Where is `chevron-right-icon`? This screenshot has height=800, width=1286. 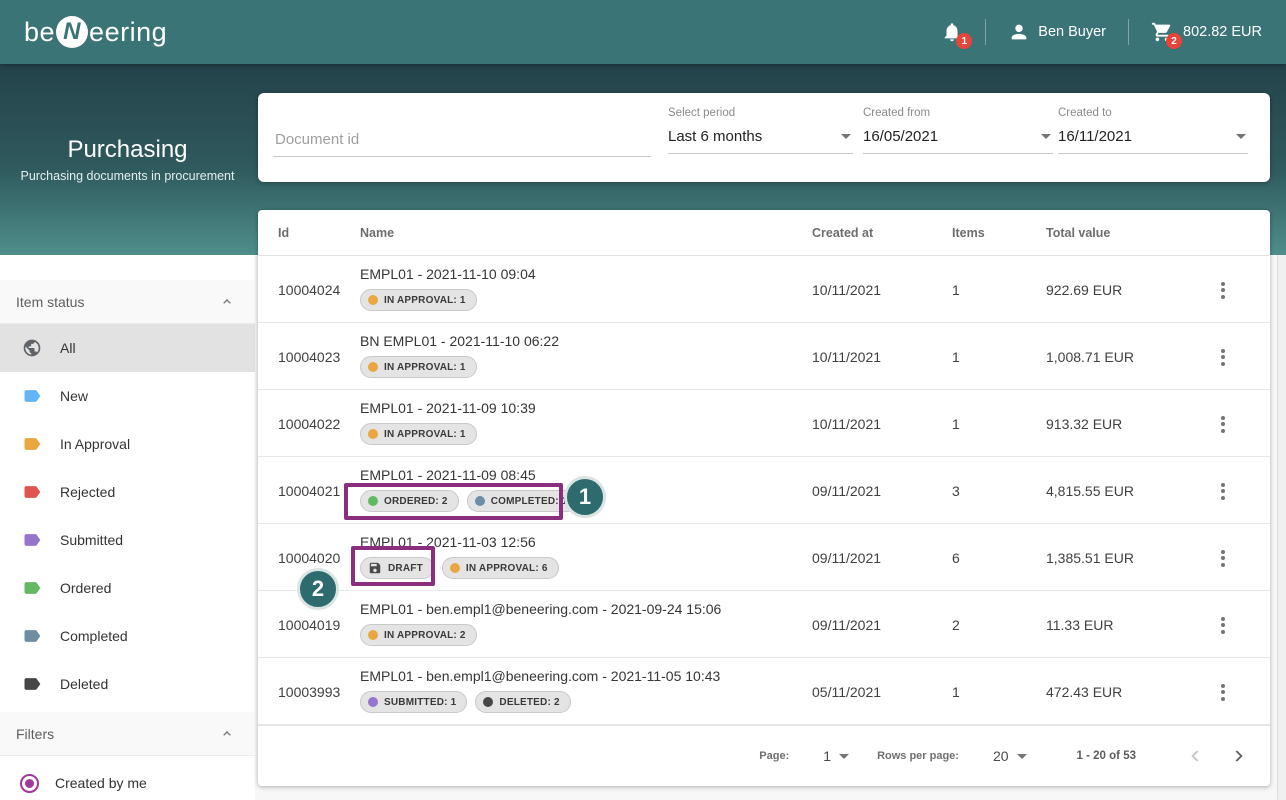
chevron-right-icon is located at coordinates (1239, 756).